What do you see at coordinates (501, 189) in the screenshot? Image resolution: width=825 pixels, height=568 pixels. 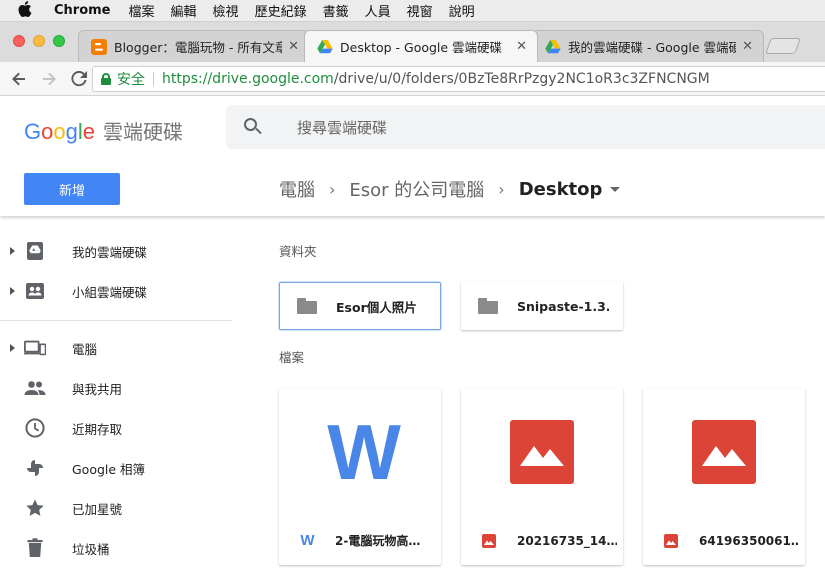 I see `chevron-right-icon: ›` at bounding box center [501, 189].